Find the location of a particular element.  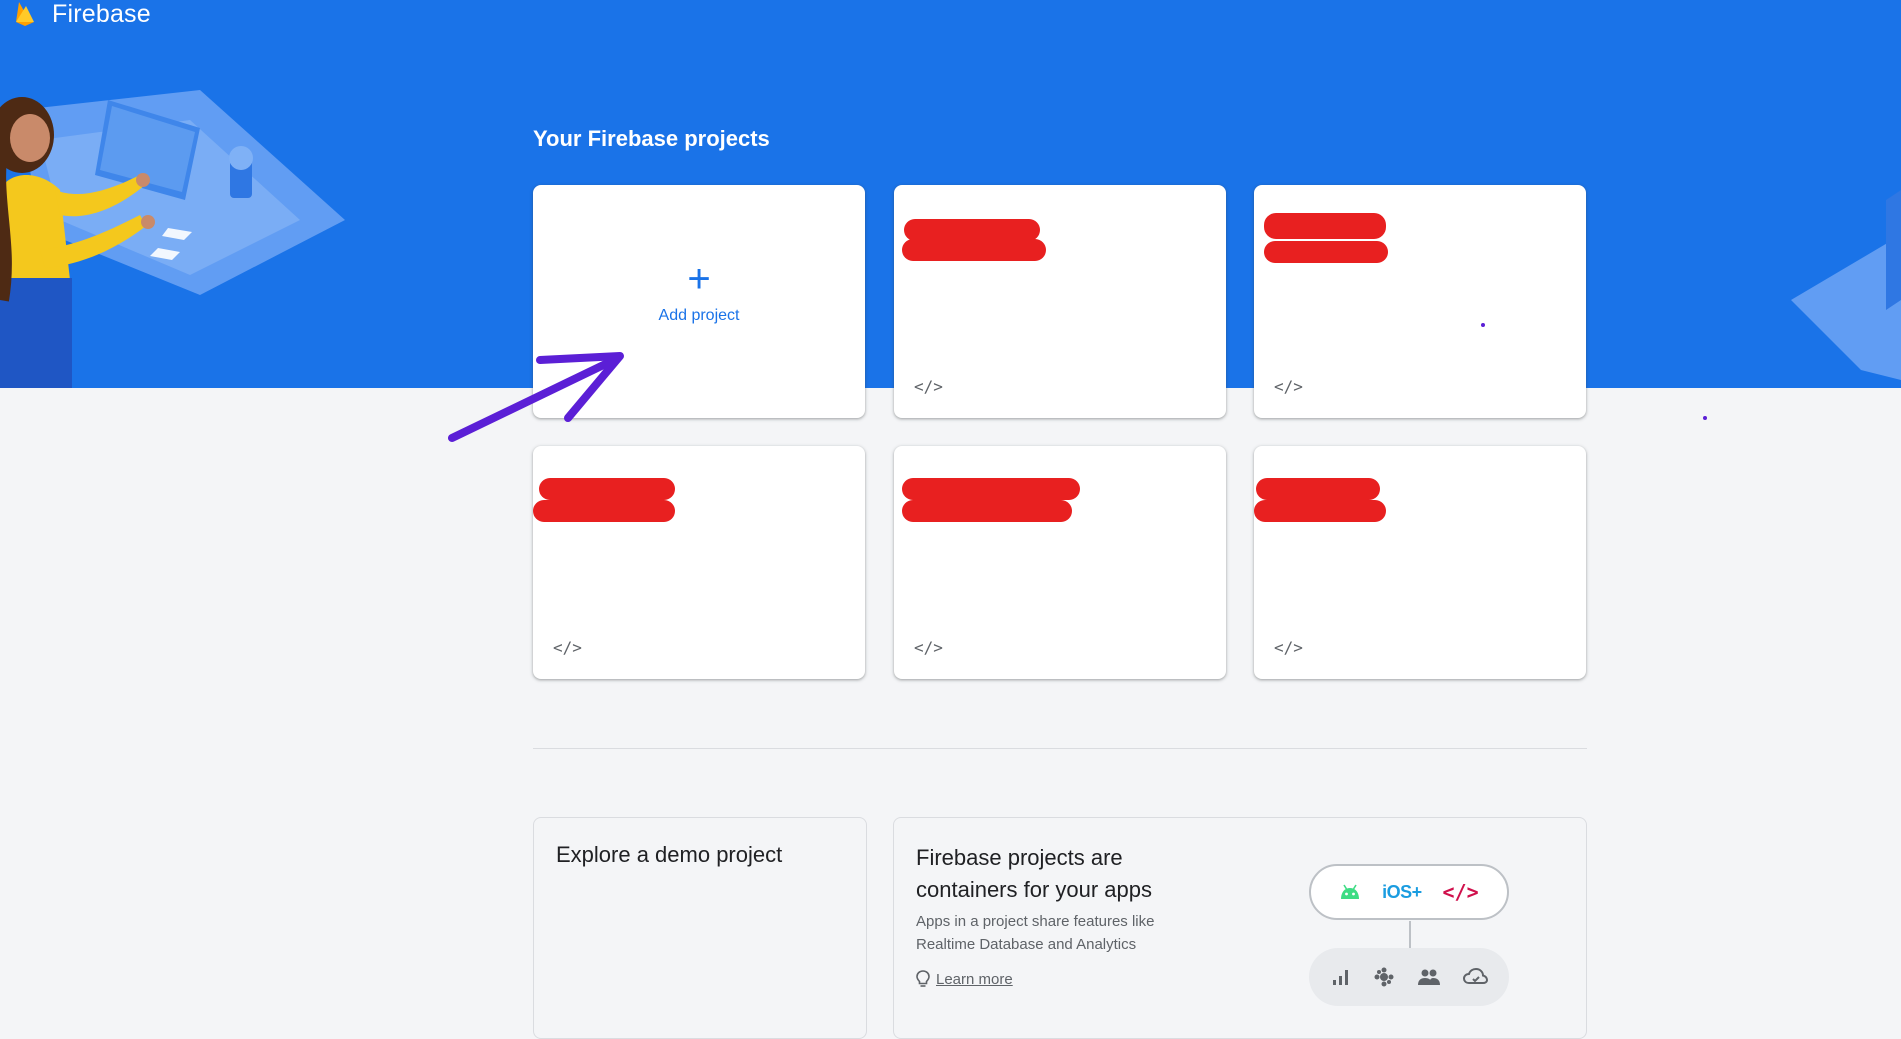

cloud-icon is located at coordinates (1476, 975).